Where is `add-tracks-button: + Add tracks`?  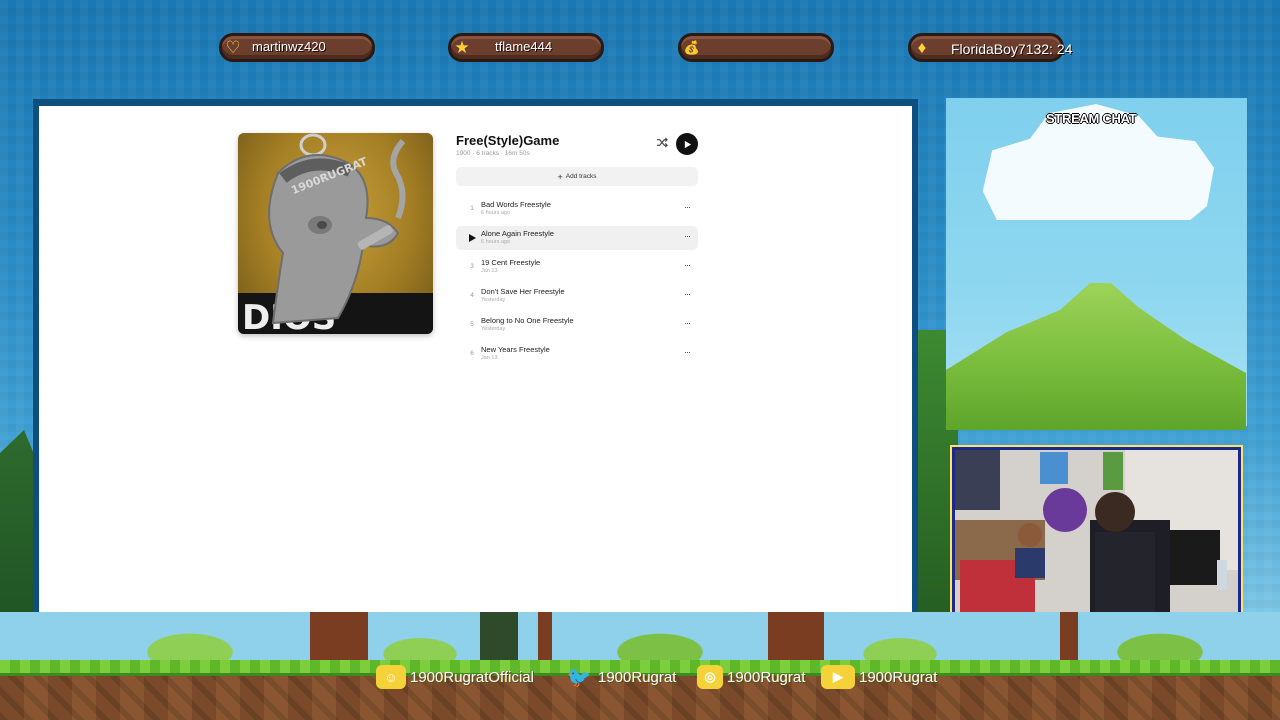 add-tracks-button: + Add tracks is located at coordinates (577, 176).